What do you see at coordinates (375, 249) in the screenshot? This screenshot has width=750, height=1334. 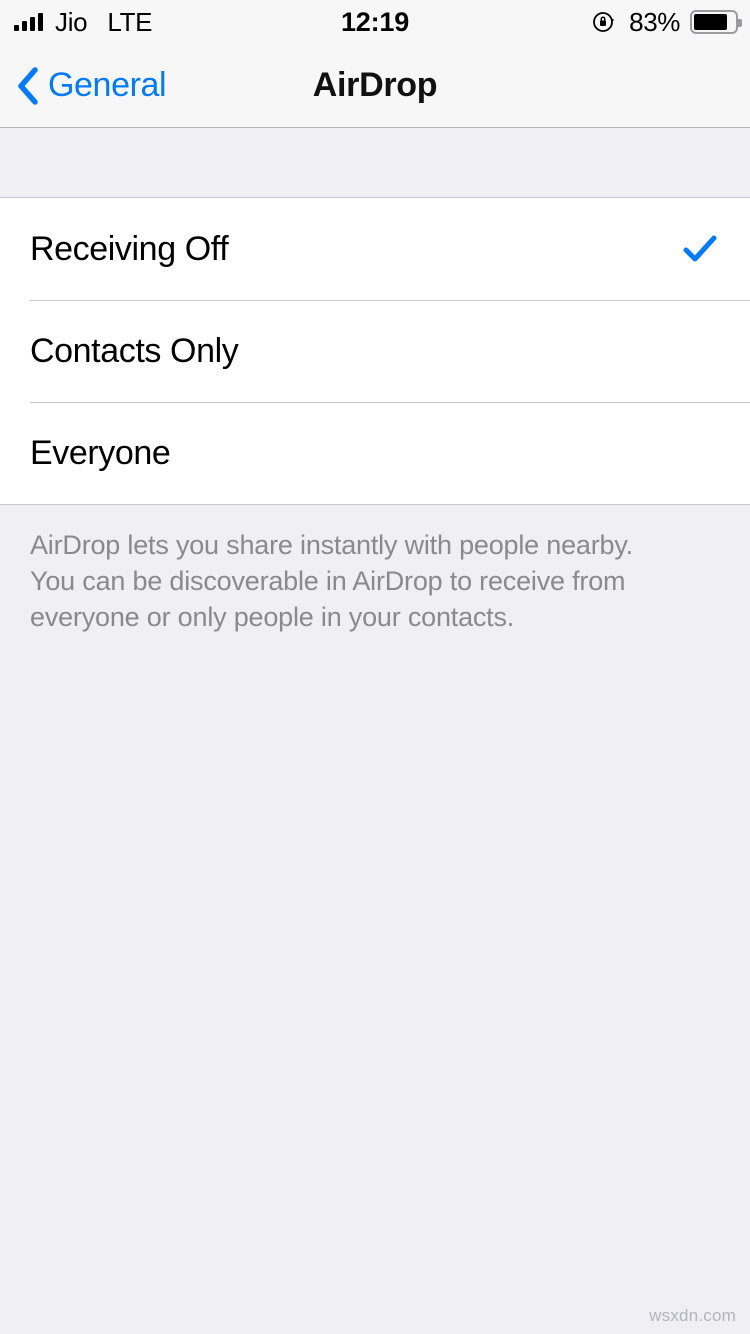 I see `option-row-receiving-off: Receiving Off` at bounding box center [375, 249].